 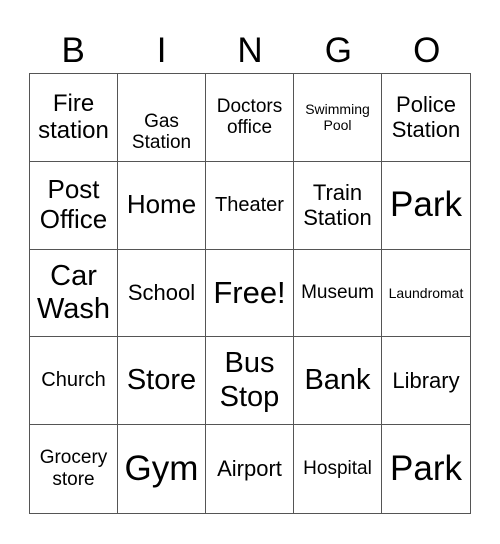 What do you see at coordinates (250, 205) in the screenshot?
I see `bingo-cell: Theater` at bounding box center [250, 205].